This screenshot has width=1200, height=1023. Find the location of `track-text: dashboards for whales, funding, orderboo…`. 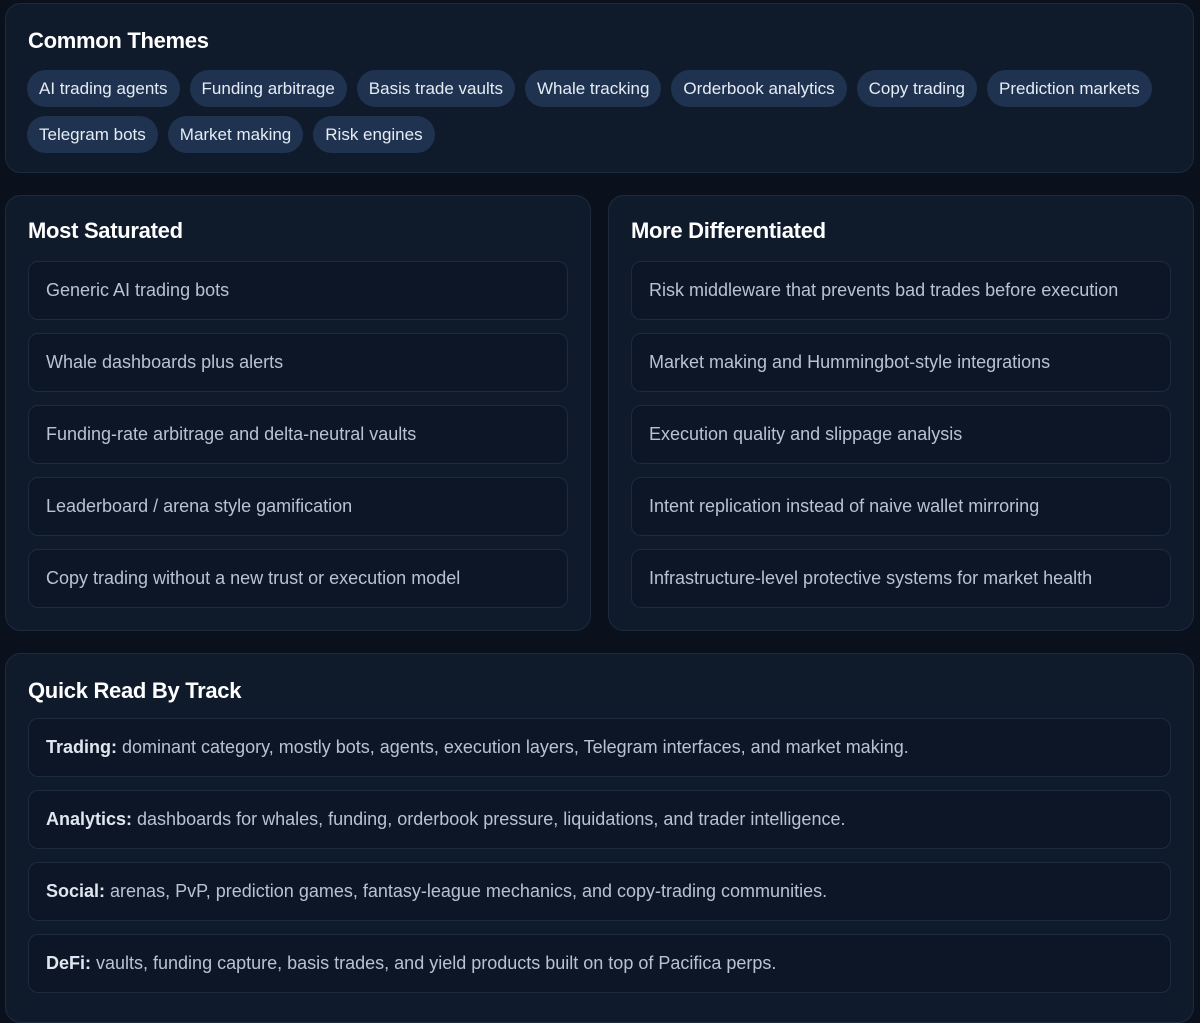

track-text: dashboards for whales, funding, orderboo… is located at coordinates (489, 819).